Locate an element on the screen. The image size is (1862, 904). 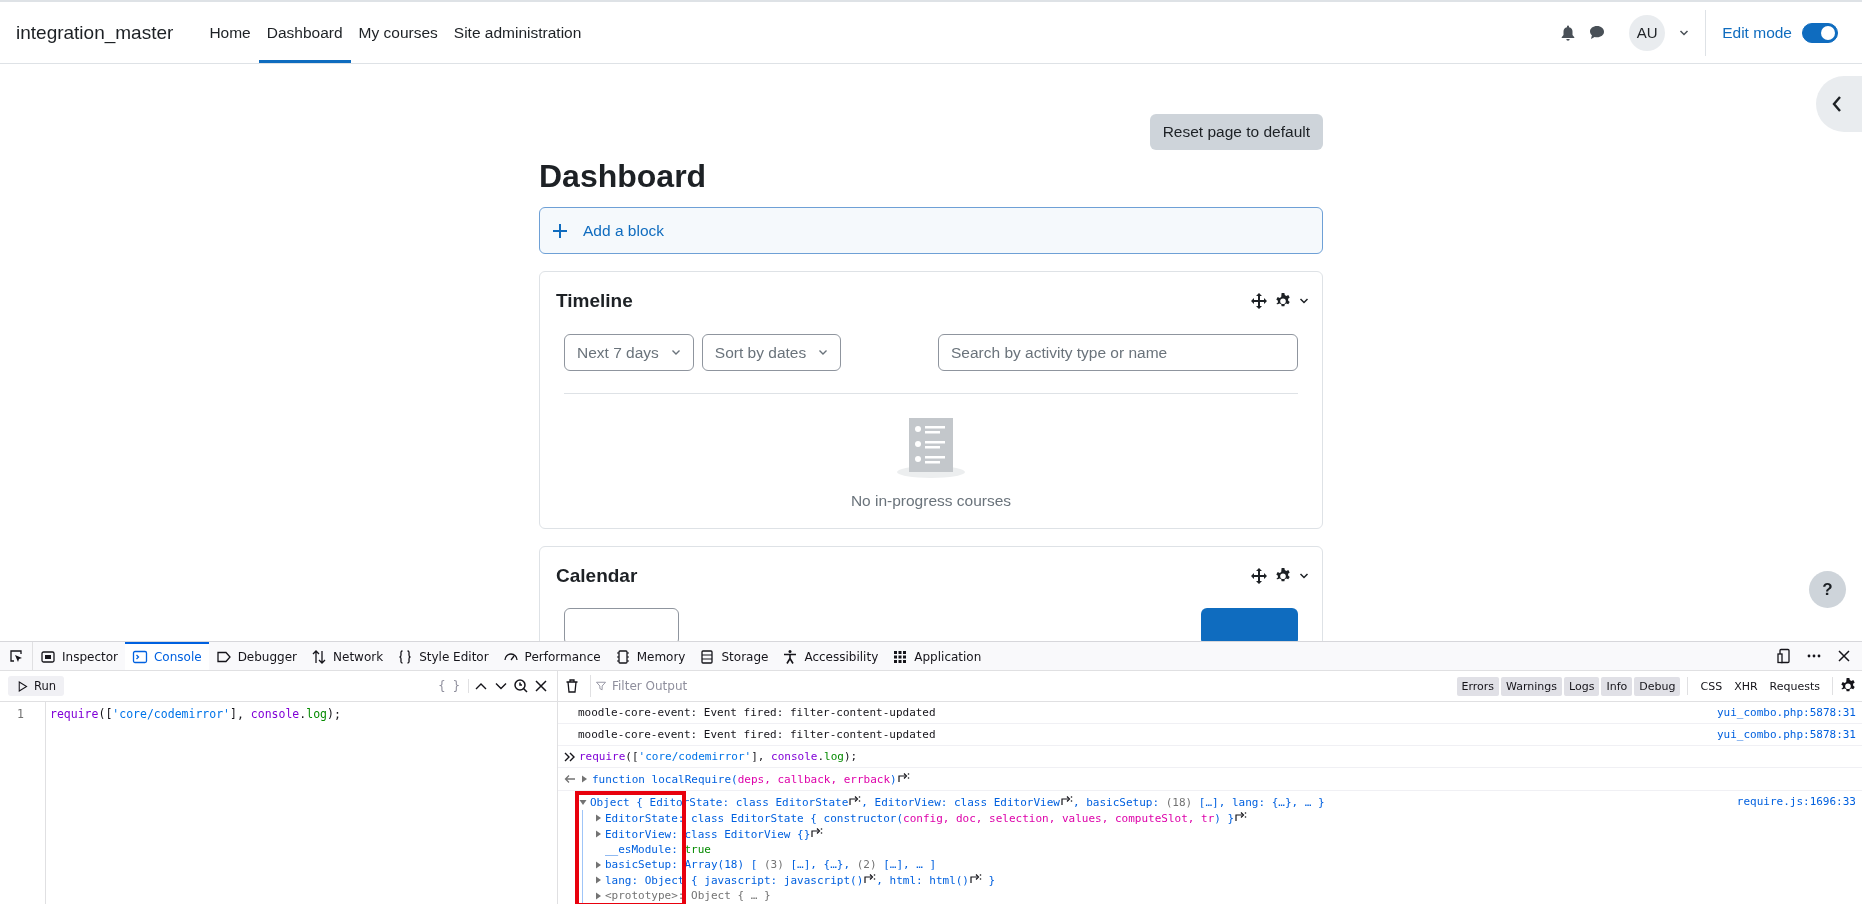
log-level-toggle: Logs is located at coordinates (1582, 686).